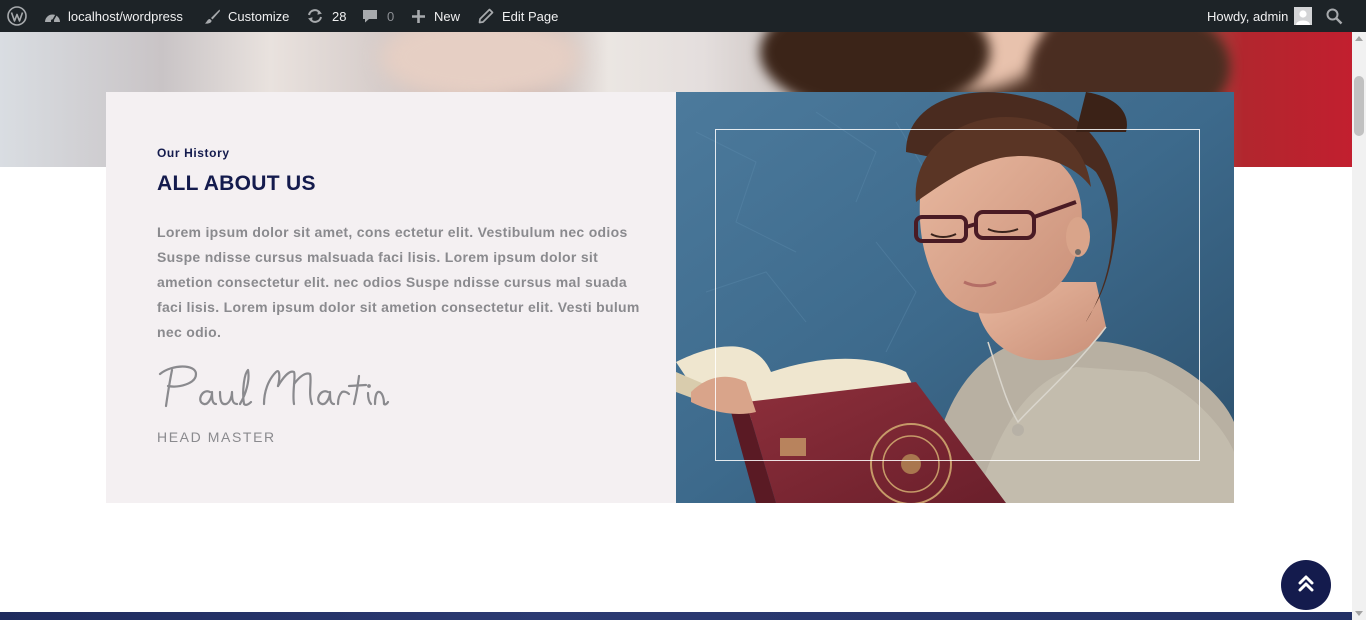 The image size is (1366, 620). I want to click on signature-role: HEAD MASTER, so click(216, 437).